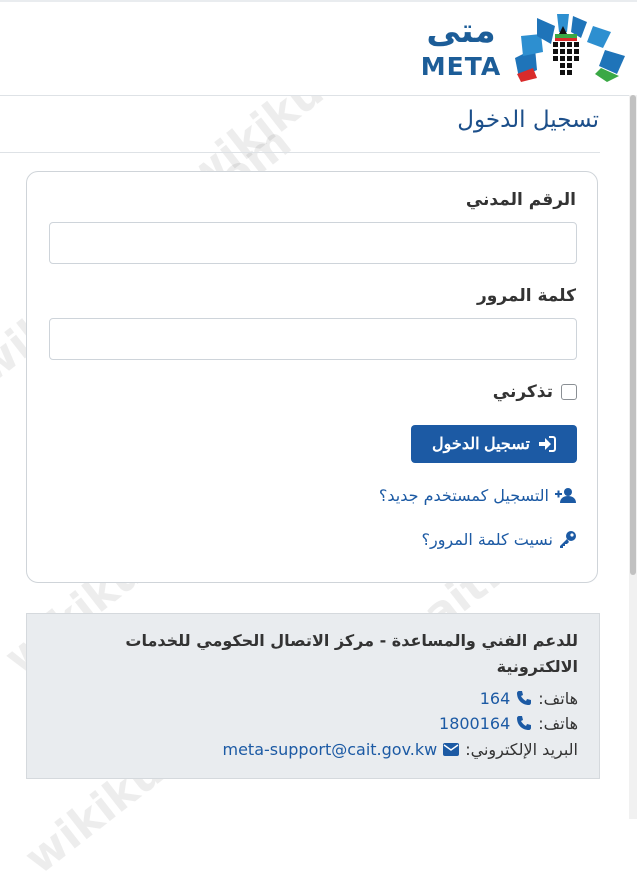 This screenshot has height=884, width=637. What do you see at coordinates (526, 296) in the screenshot?
I see `password-label: كلمة المرور` at bounding box center [526, 296].